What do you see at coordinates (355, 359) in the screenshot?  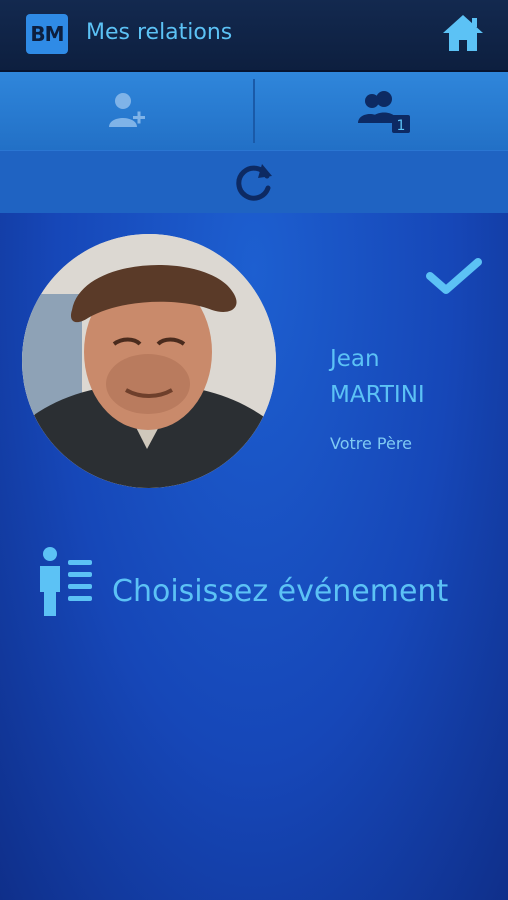 I see `contact-first-name: Jean` at bounding box center [355, 359].